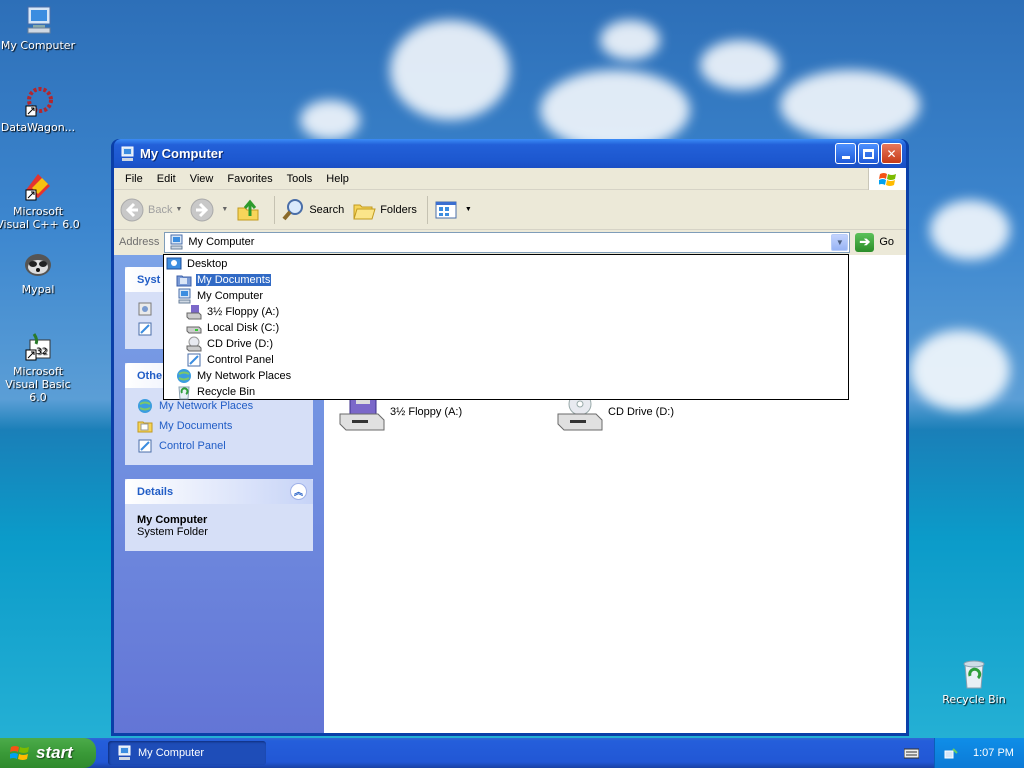 The image size is (1024, 768). Describe the element at coordinates (178, 209) in the screenshot. I see `back-dropdown-icon: ▼` at that location.